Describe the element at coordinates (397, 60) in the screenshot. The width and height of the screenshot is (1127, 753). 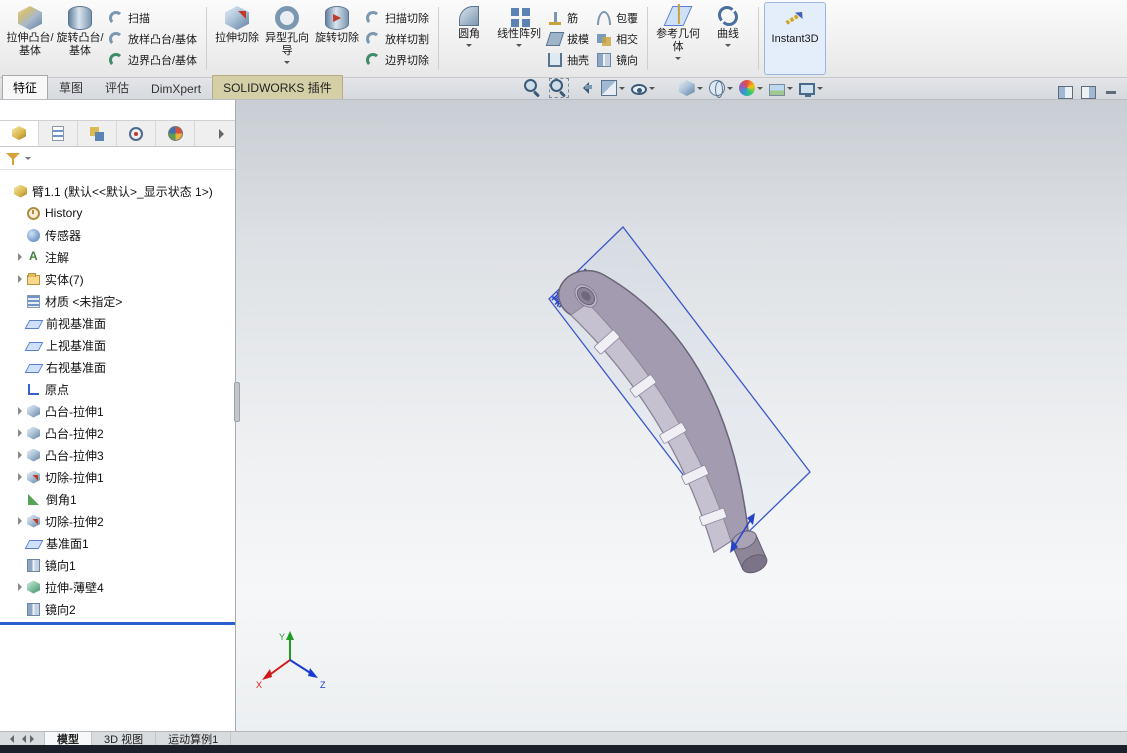
I see `boundary-cut-button: 边界切除` at that location.